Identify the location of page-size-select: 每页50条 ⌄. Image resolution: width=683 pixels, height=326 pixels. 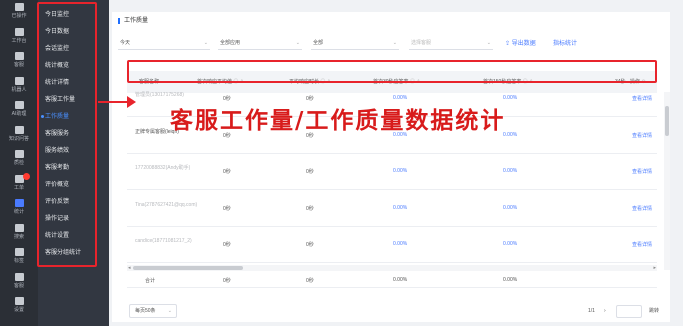
(153, 311).